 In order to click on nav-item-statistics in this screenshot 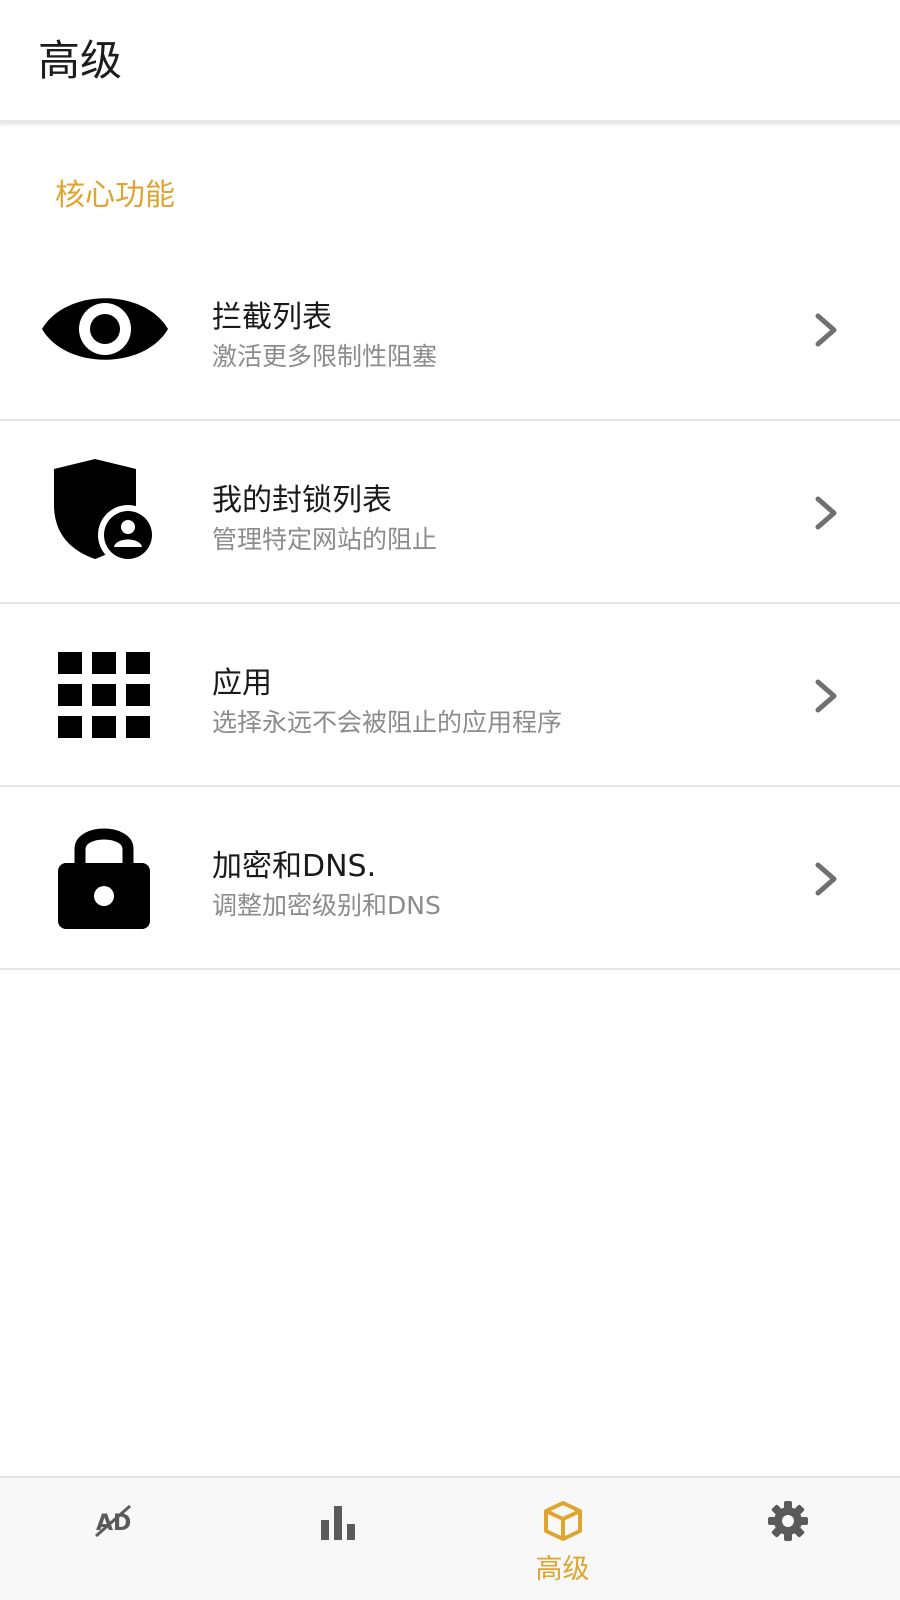, I will do `click(337, 1539)`.